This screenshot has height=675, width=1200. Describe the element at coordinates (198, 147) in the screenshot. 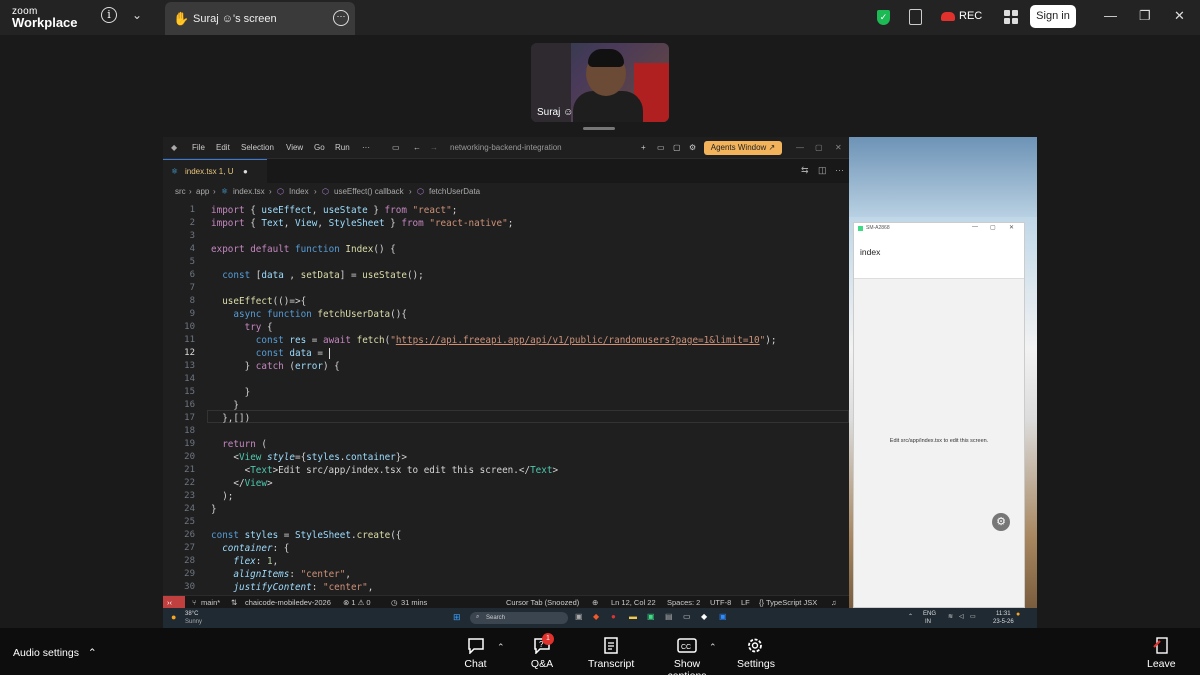

I see `menu-file: File` at that location.